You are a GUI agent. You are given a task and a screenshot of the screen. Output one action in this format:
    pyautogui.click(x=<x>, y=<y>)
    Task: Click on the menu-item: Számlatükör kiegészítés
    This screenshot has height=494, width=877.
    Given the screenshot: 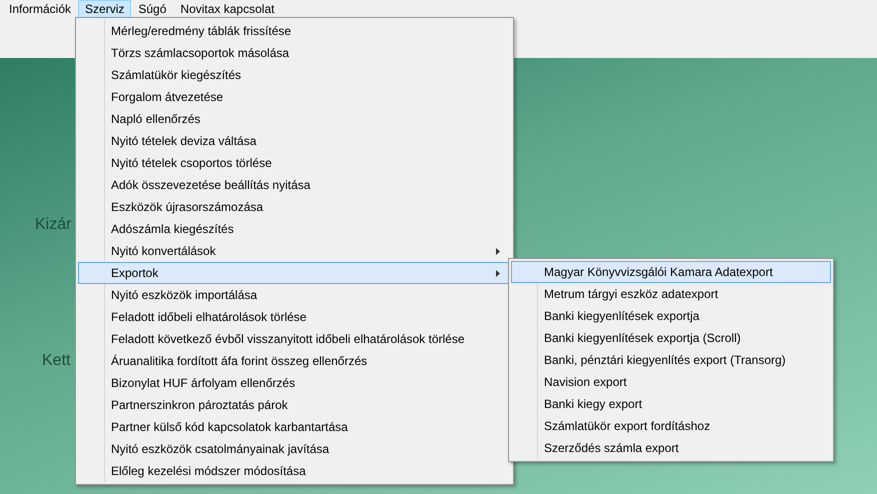 What is the action you would take?
    pyautogui.click(x=294, y=75)
    